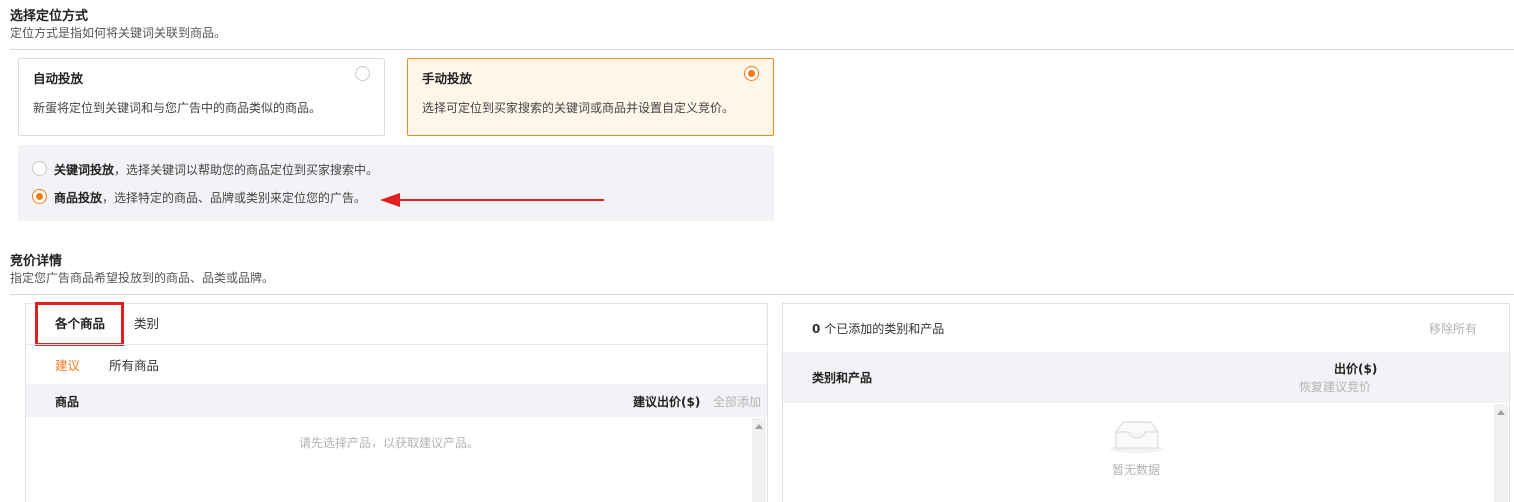  I want to click on remove-all-button: 移除所有, so click(1453, 328).